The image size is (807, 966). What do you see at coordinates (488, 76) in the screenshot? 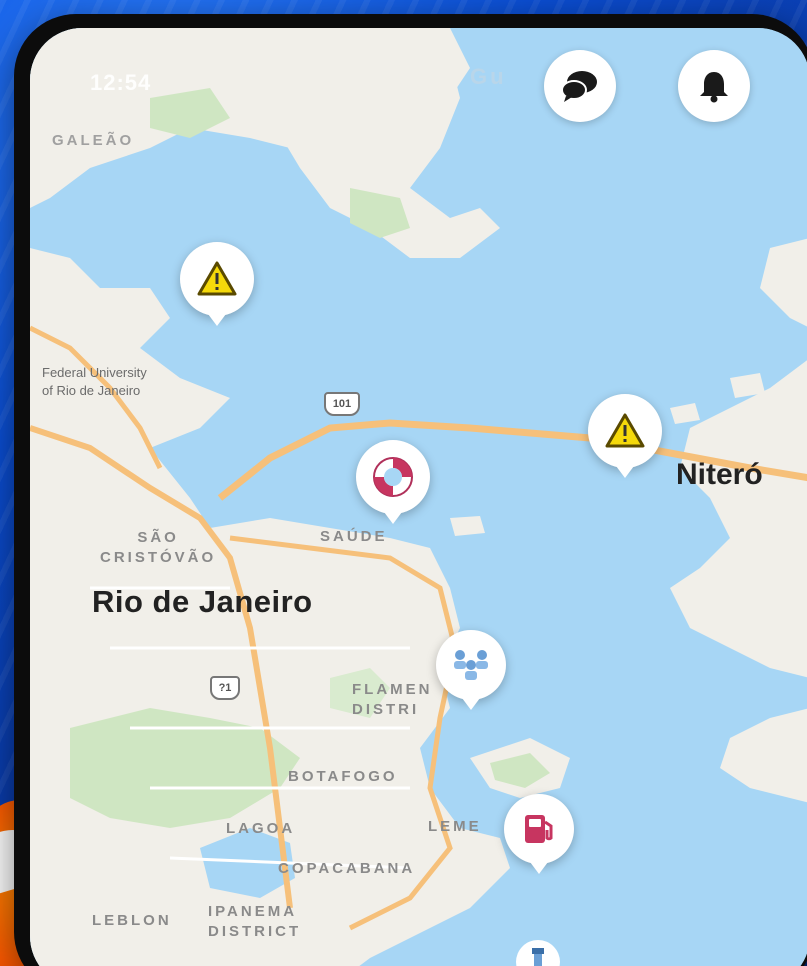
I see `label-guanabara: Gu` at bounding box center [488, 76].